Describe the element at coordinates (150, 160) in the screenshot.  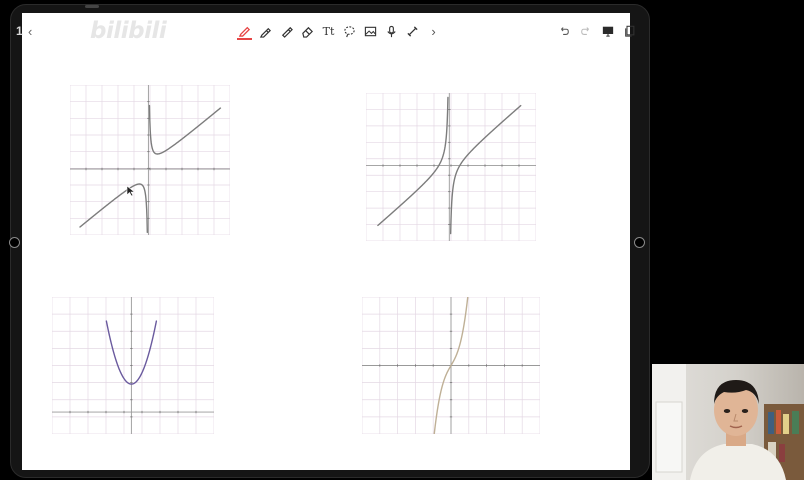
I see `graph-hyperbola` at that location.